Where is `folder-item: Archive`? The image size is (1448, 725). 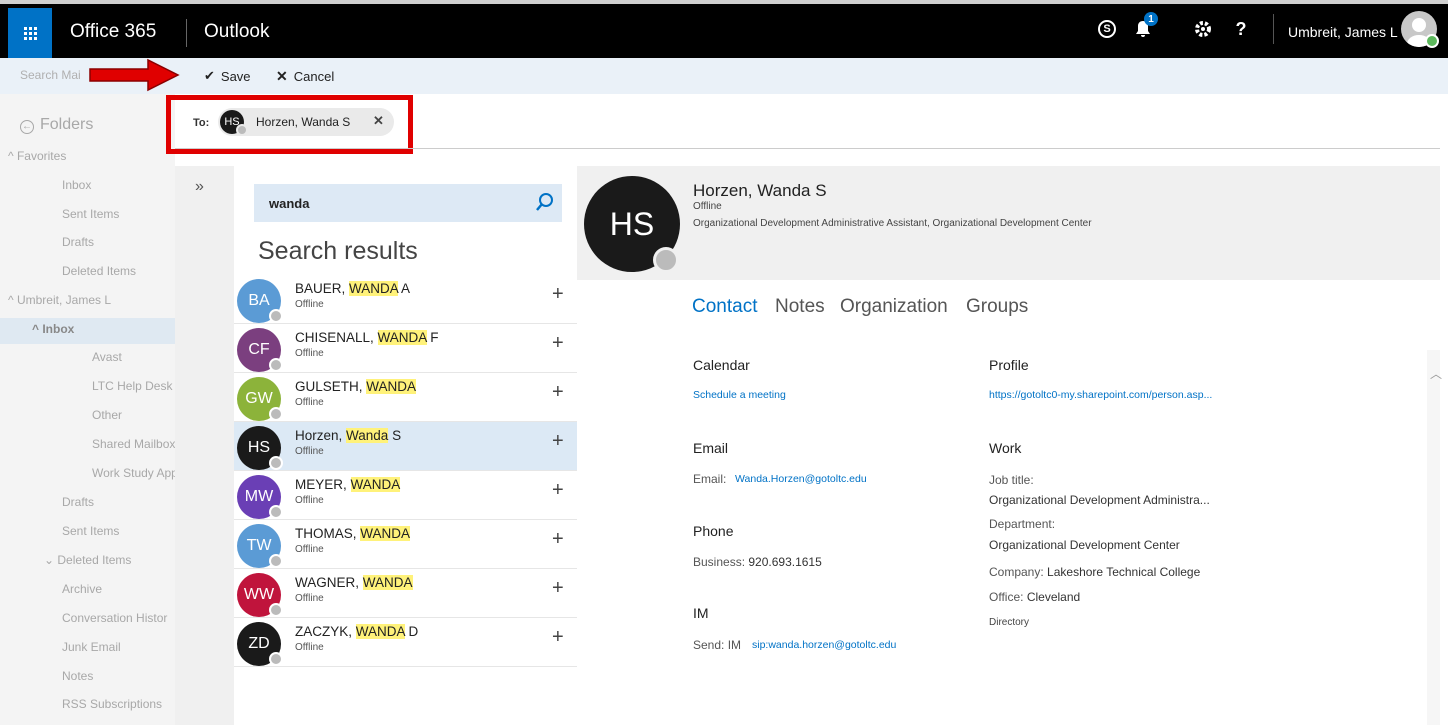
folder-item: Archive is located at coordinates (82, 589).